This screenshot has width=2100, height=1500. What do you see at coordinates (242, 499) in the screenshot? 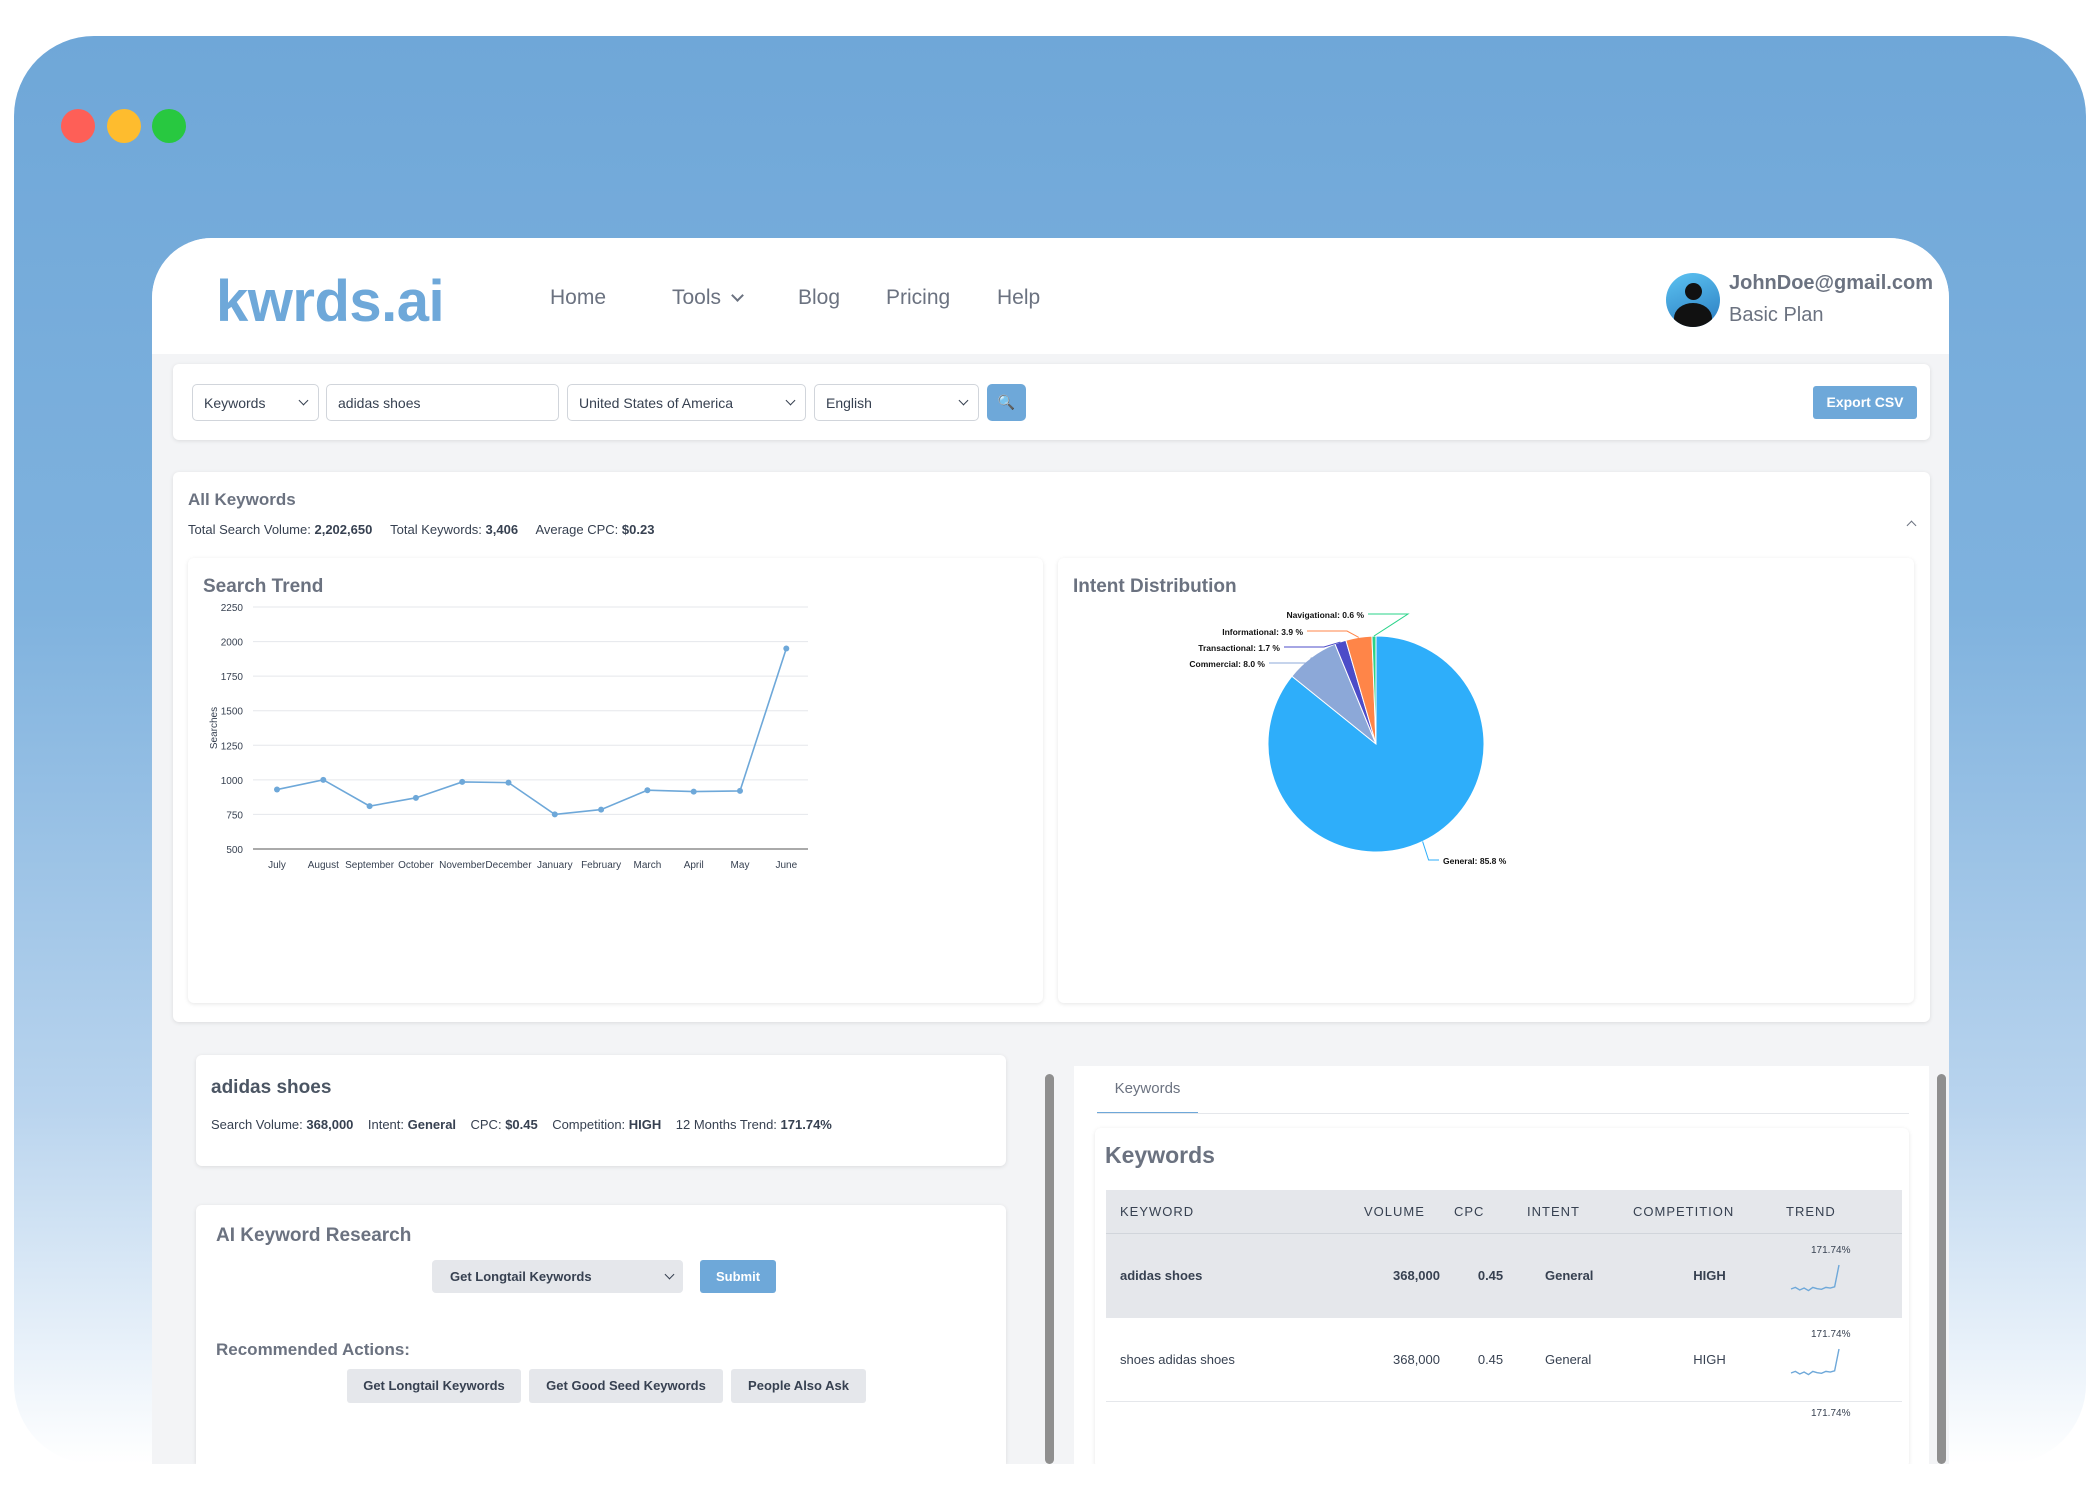
I see `all-keywords-title: All Keywords` at bounding box center [242, 499].